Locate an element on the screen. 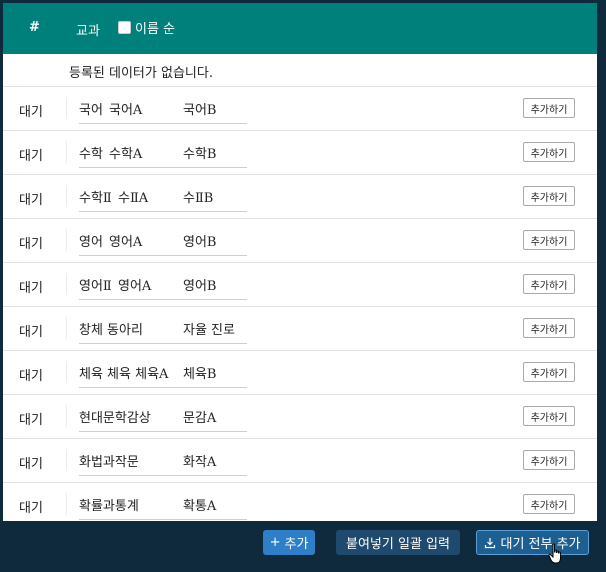  subject-input: 확률과통계 확통A is located at coordinates (163, 507).